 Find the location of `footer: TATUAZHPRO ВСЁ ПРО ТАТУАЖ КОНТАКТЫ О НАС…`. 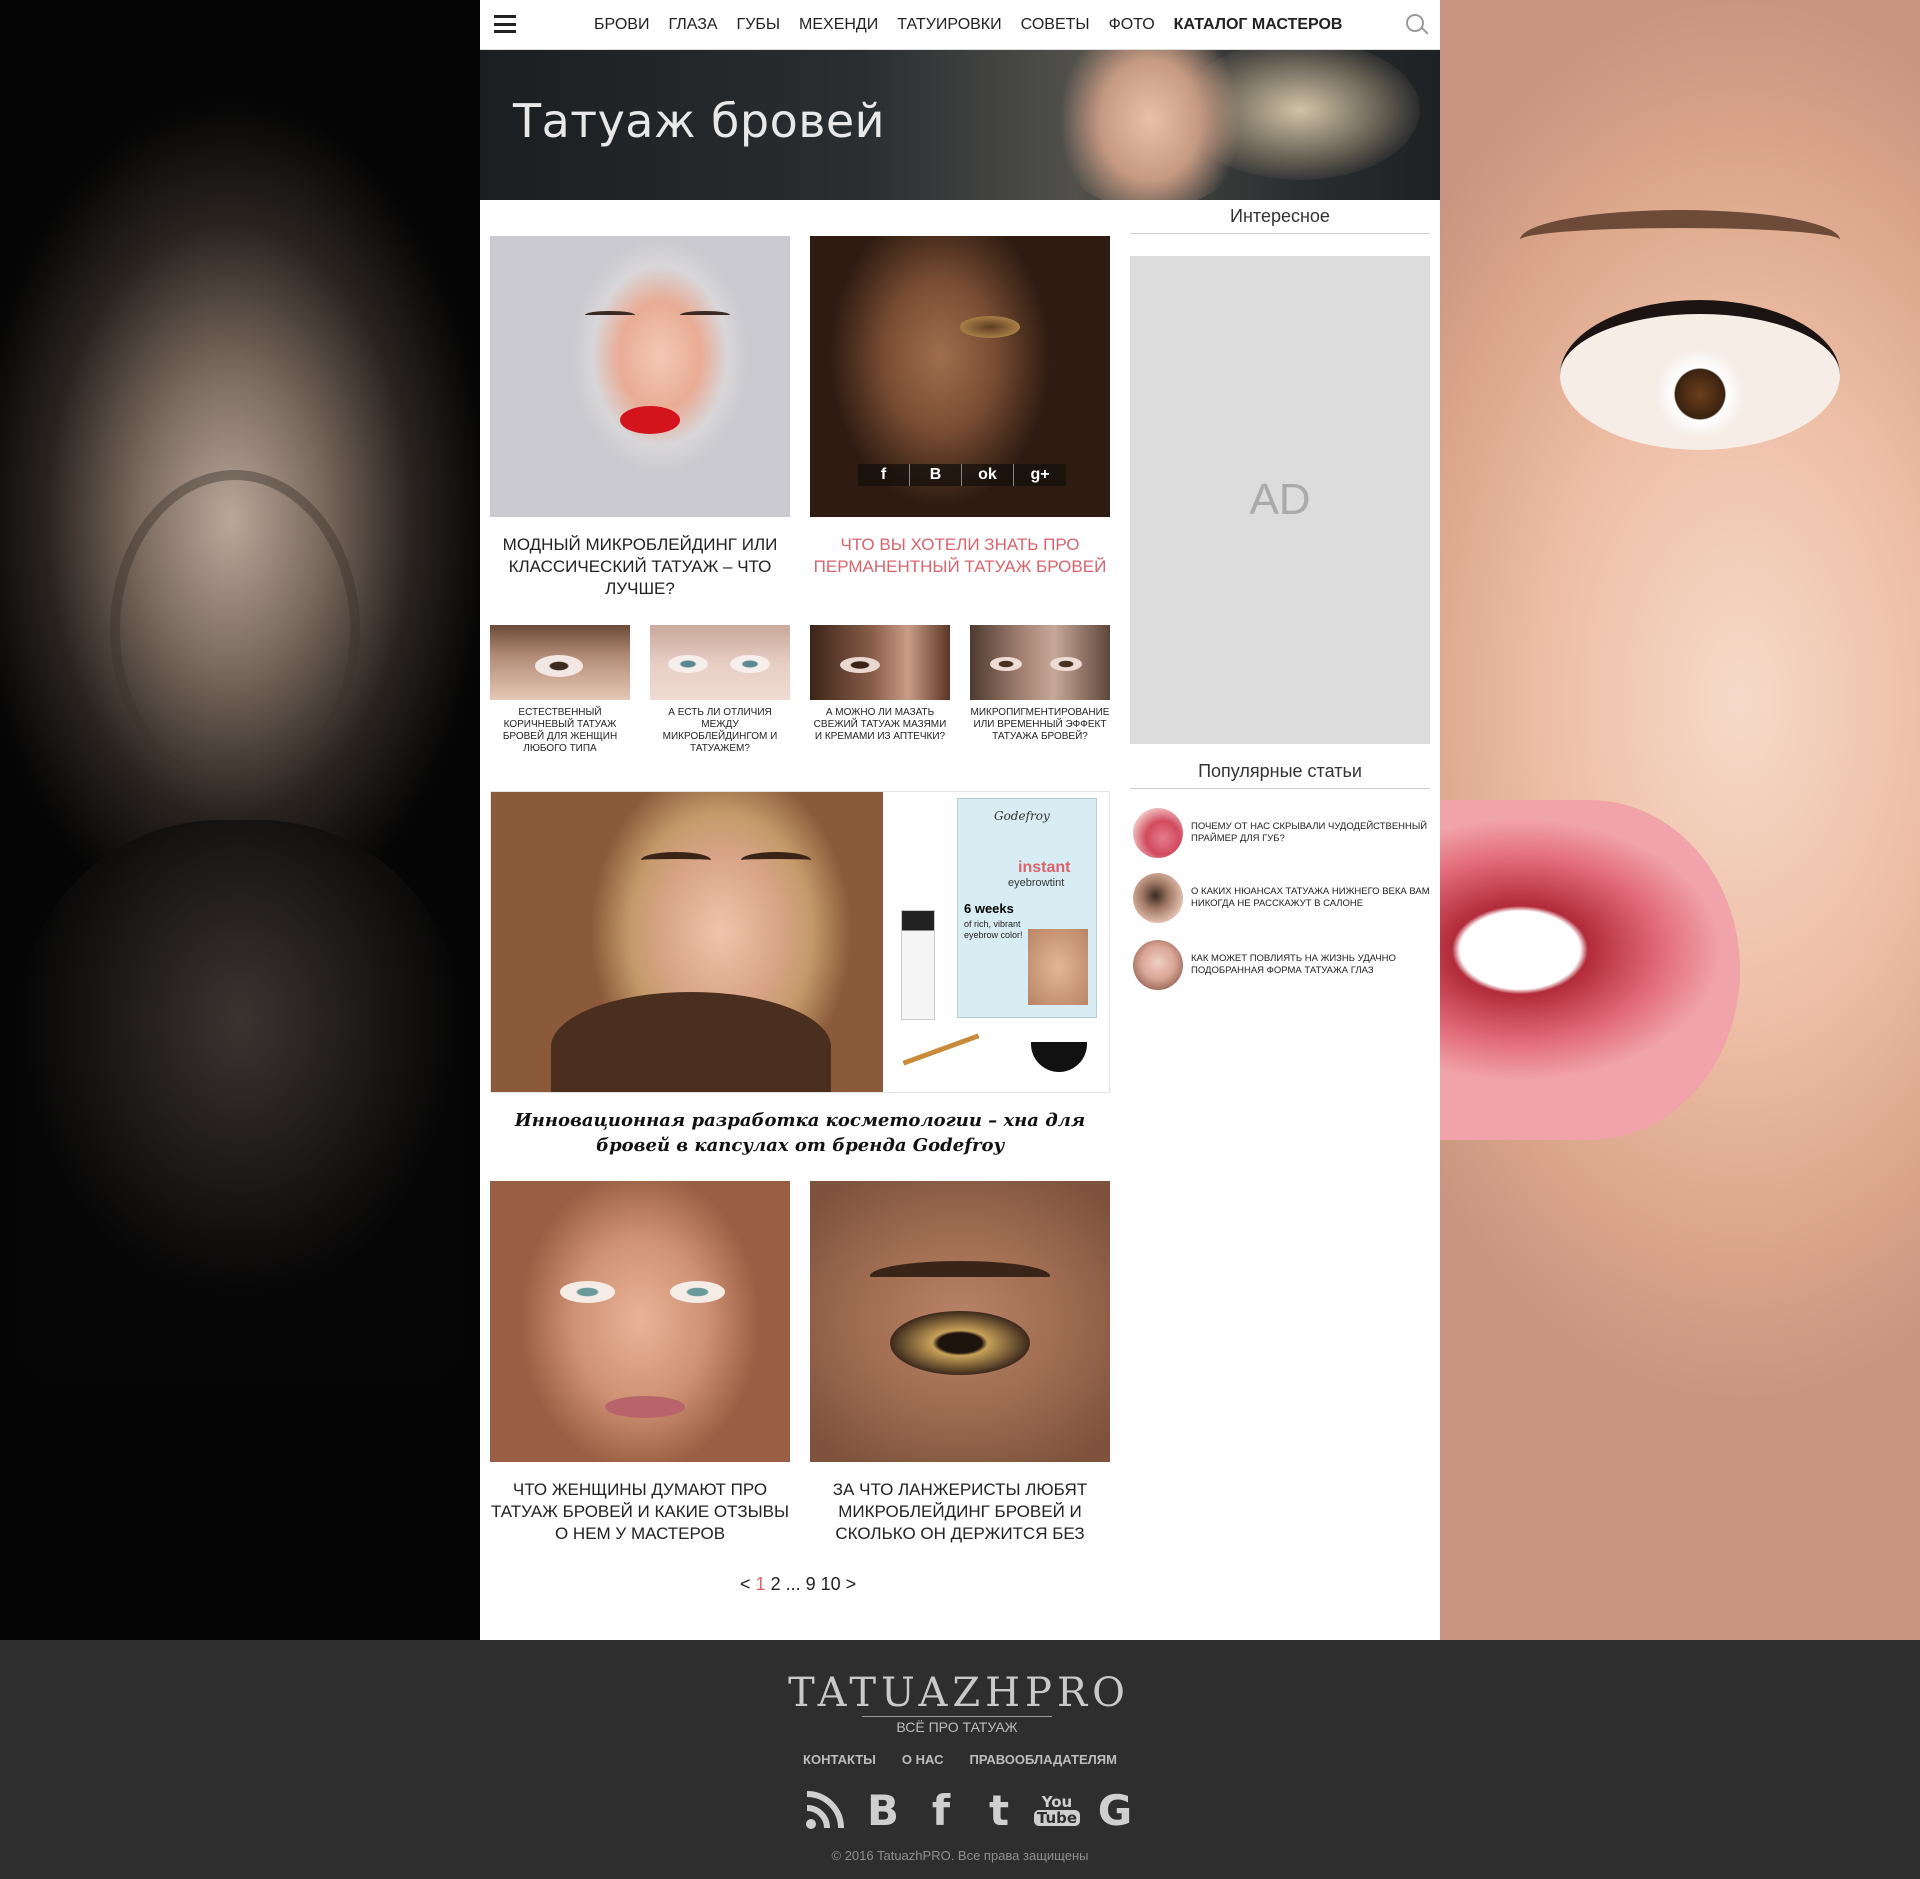

footer: TATUAZHPRO ВСЁ ПРО ТАТУАЖ КОНТАКТЫ О НАС… is located at coordinates (960, 1759).